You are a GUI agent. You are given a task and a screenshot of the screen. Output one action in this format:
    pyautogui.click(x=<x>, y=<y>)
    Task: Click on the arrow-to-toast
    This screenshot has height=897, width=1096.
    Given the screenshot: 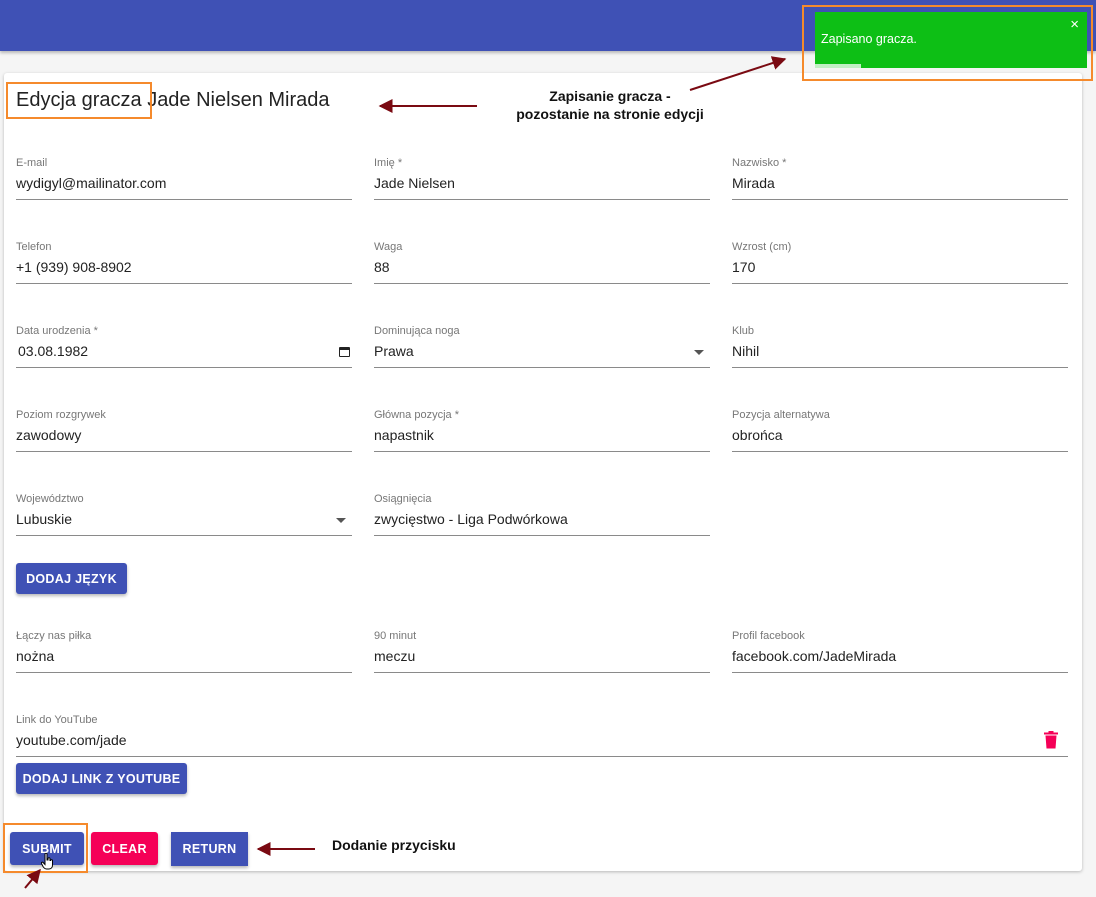 What is the action you would take?
    pyautogui.click(x=738, y=73)
    